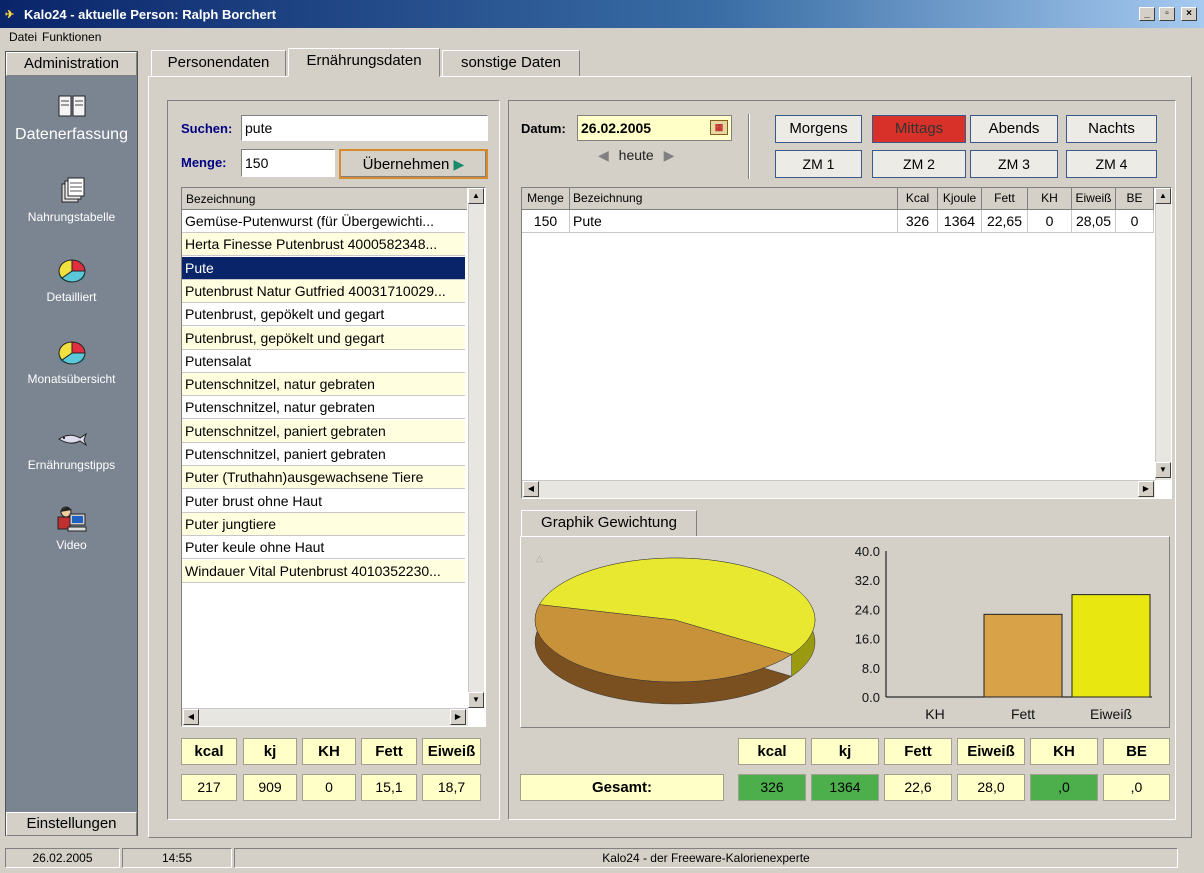  What do you see at coordinates (71, 448) in the screenshot?
I see `sidebar-item-ernaehrungstipps: Ernährungstipps` at bounding box center [71, 448].